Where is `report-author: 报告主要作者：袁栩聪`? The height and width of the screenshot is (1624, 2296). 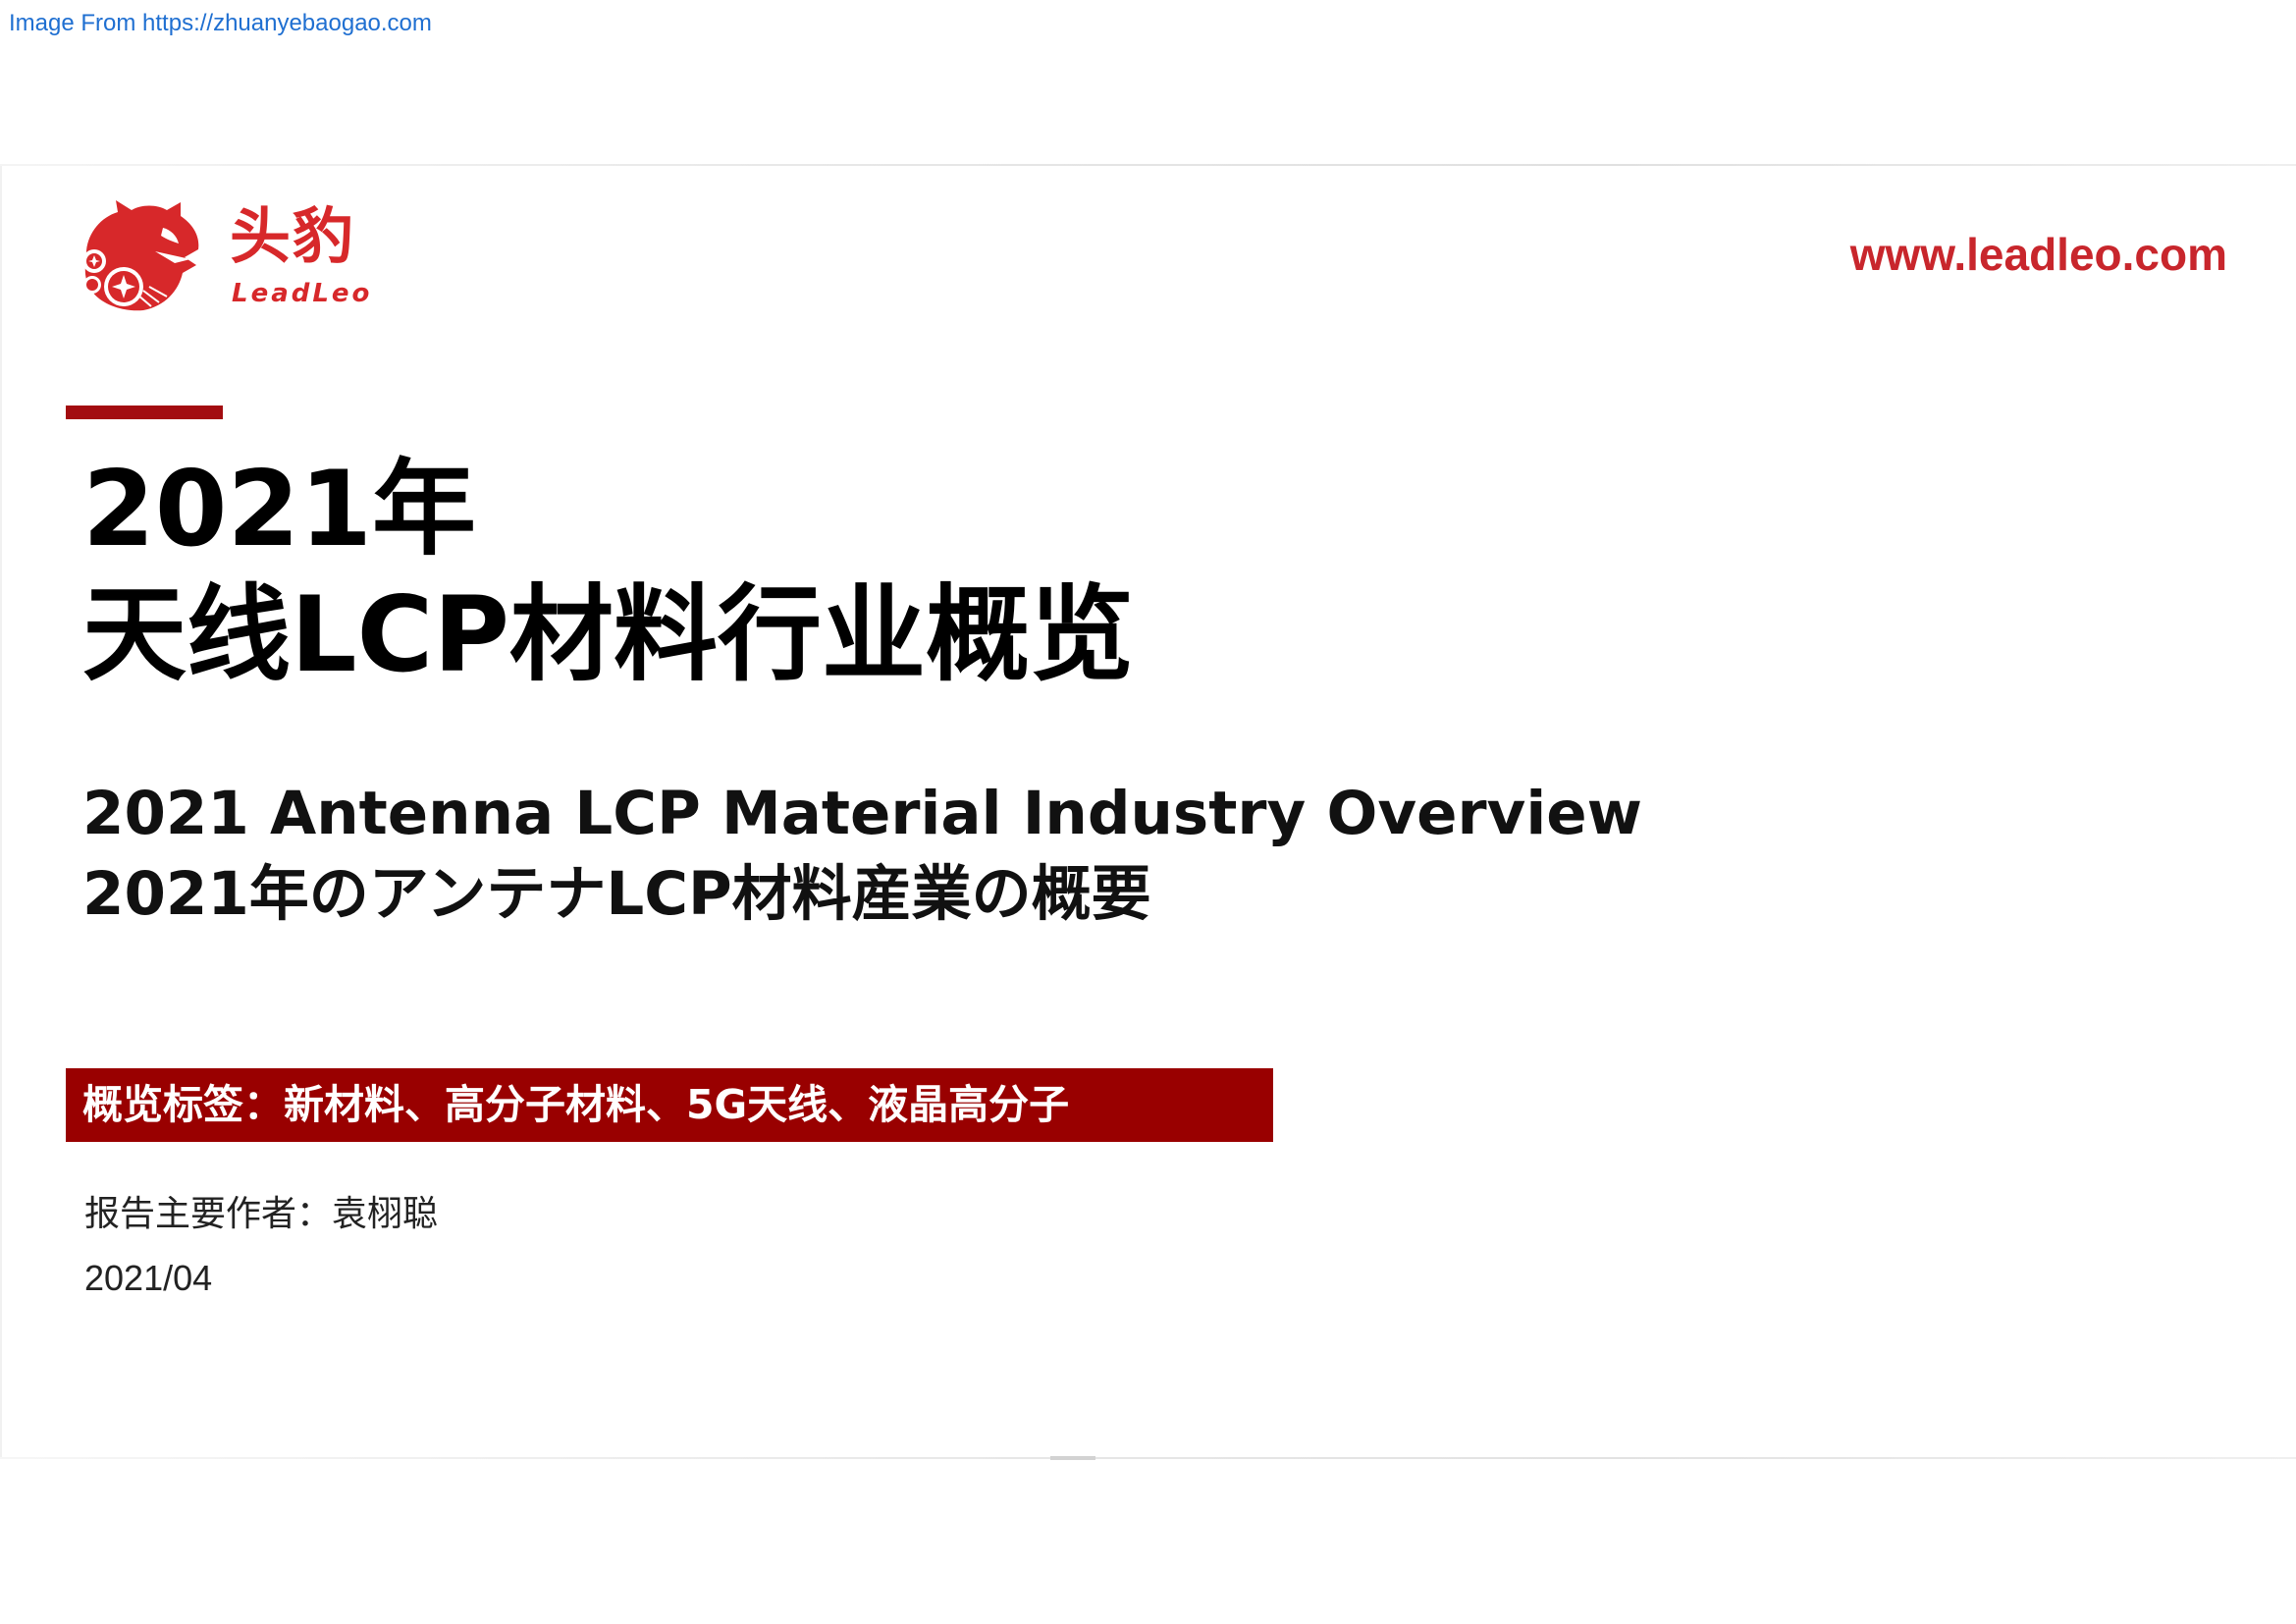 report-author: 报告主要作者：袁栩聪 is located at coordinates (261, 1214).